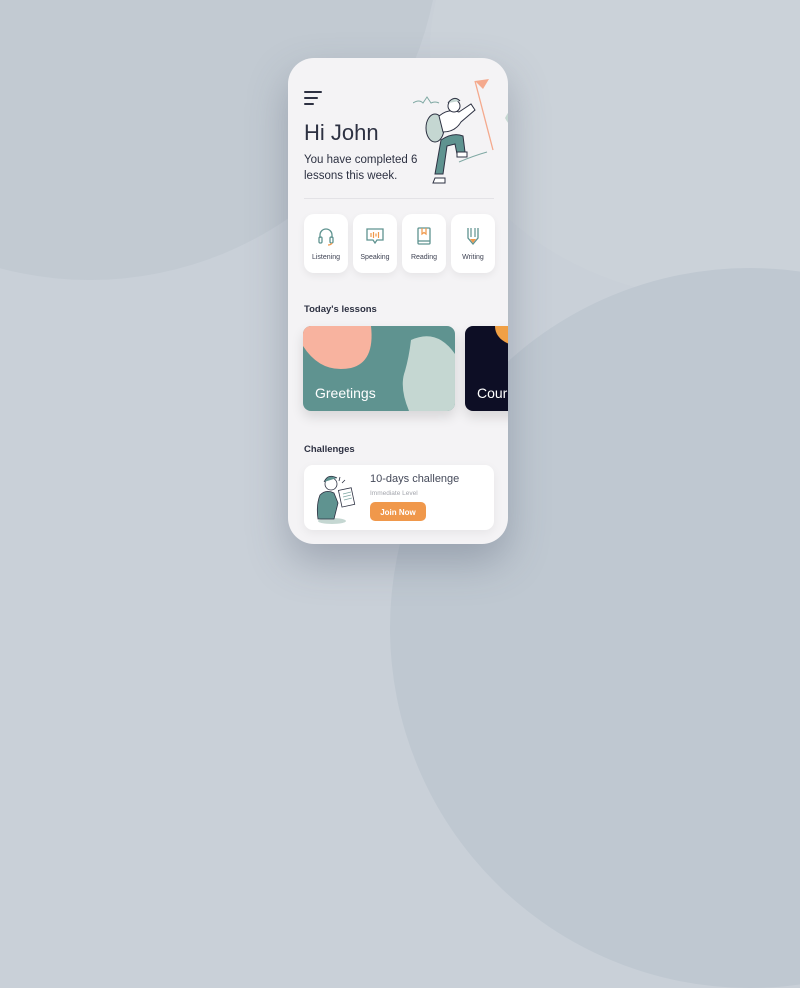  Describe the element at coordinates (398, 511) in the screenshot. I see `join-now-button: Join Now` at that location.